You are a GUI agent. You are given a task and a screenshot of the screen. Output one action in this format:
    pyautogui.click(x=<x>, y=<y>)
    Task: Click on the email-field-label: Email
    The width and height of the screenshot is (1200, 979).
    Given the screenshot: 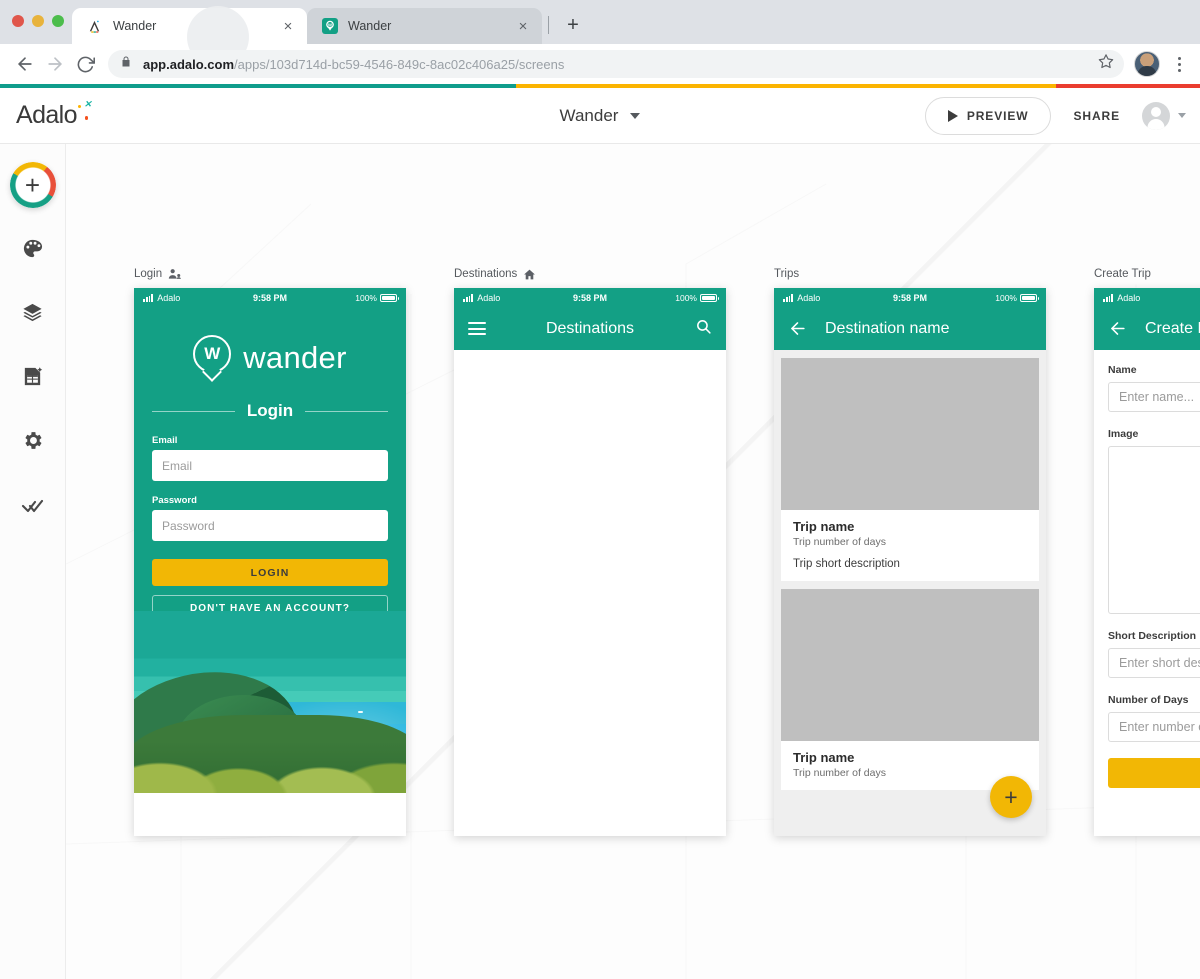 What is the action you would take?
    pyautogui.click(x=165, y=440)
    